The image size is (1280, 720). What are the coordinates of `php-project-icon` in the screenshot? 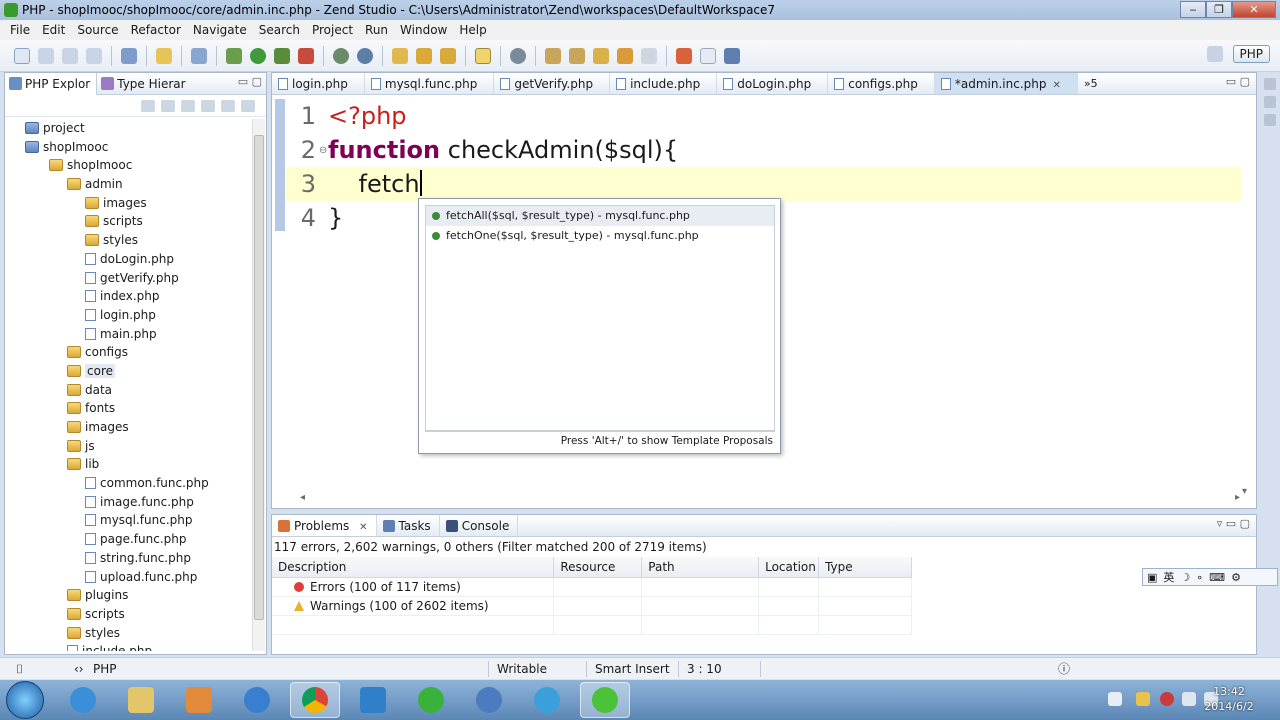 It's located at (164, 55).